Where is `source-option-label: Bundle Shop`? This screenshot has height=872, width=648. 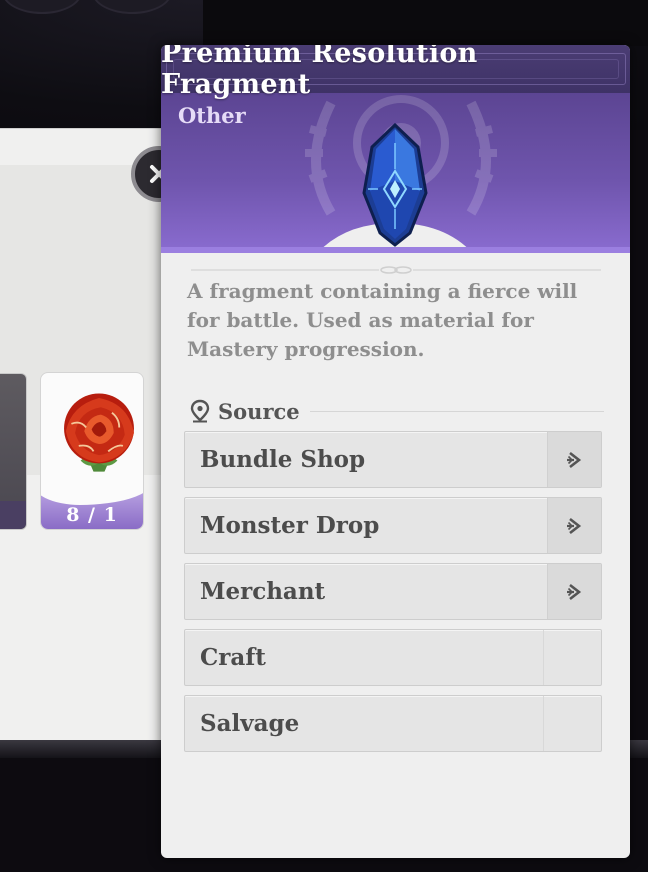 source-option-label: Bundle Shop is located at coordinates (283, 459).